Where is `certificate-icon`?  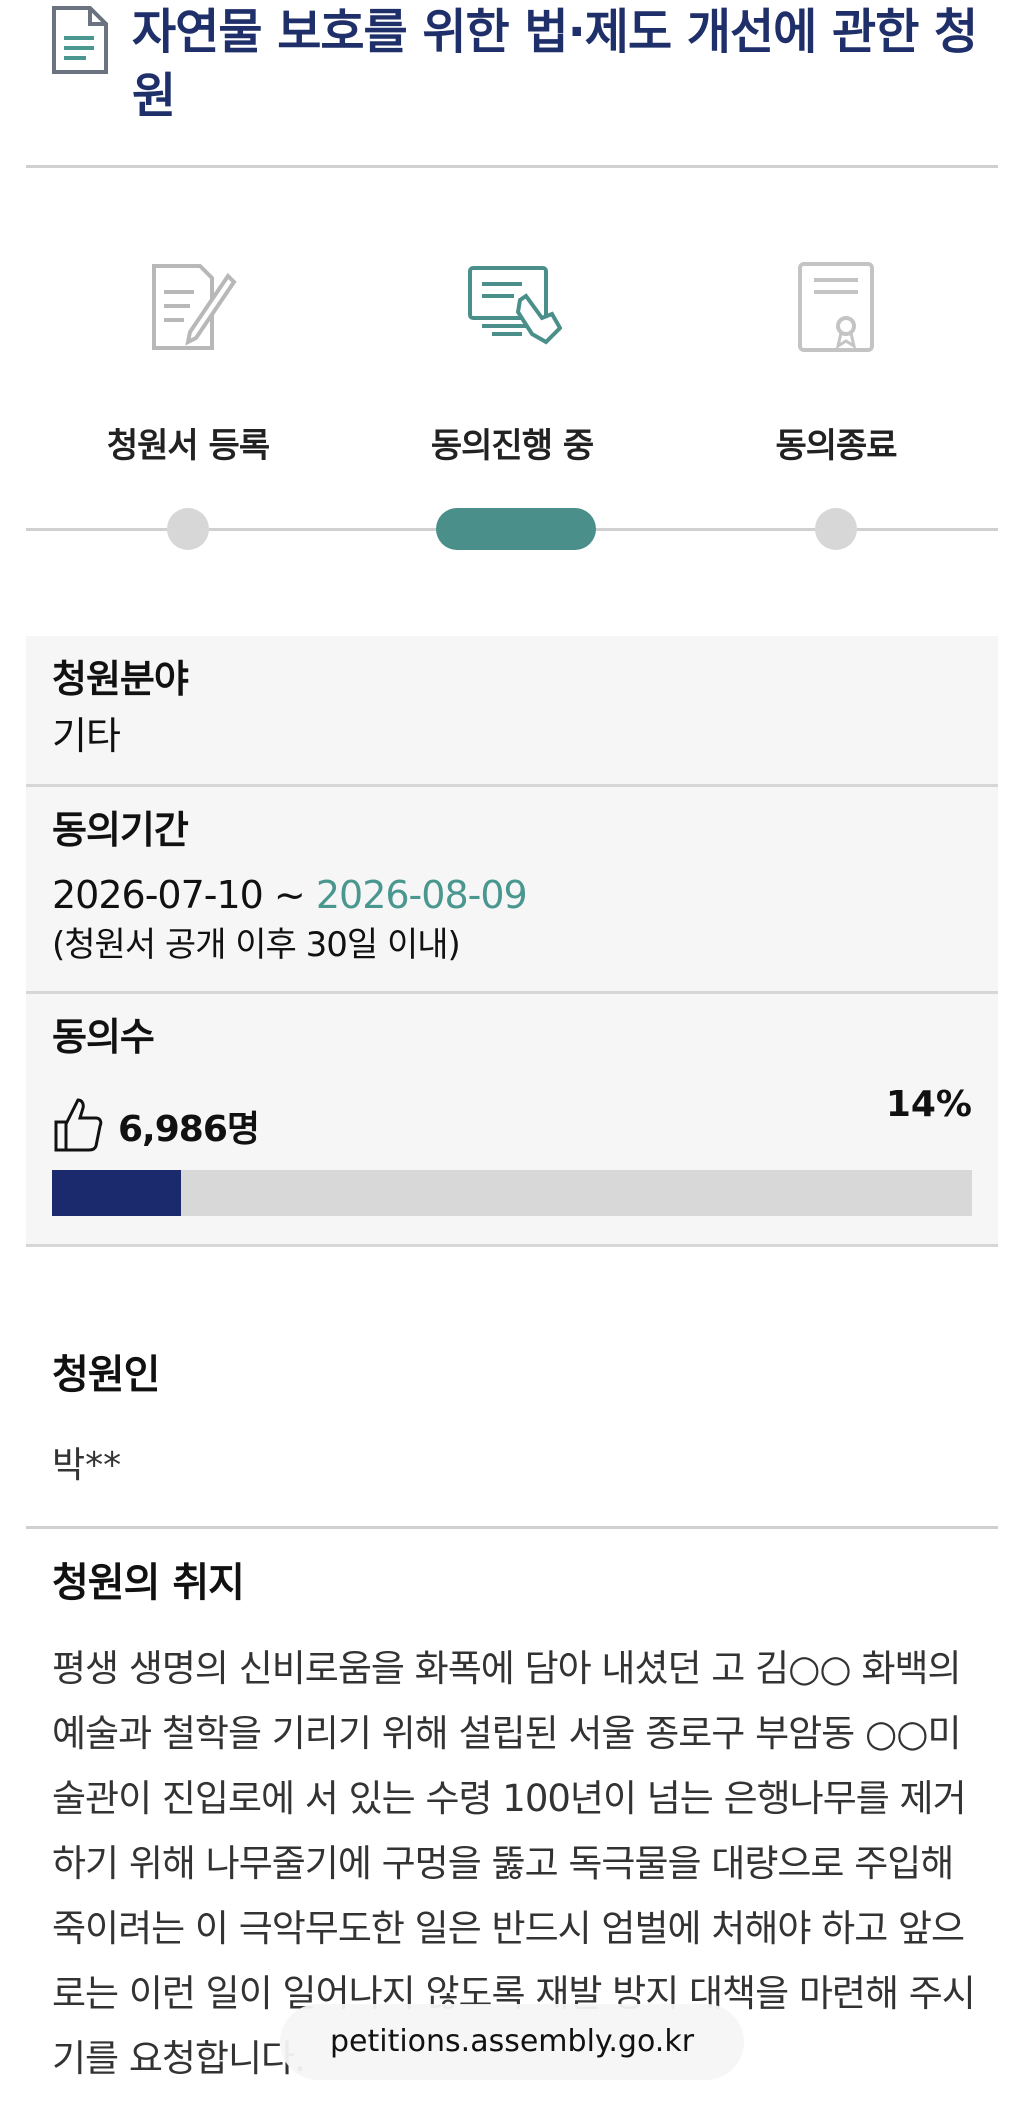 certificate-icon is located at coordinates (836, 307).